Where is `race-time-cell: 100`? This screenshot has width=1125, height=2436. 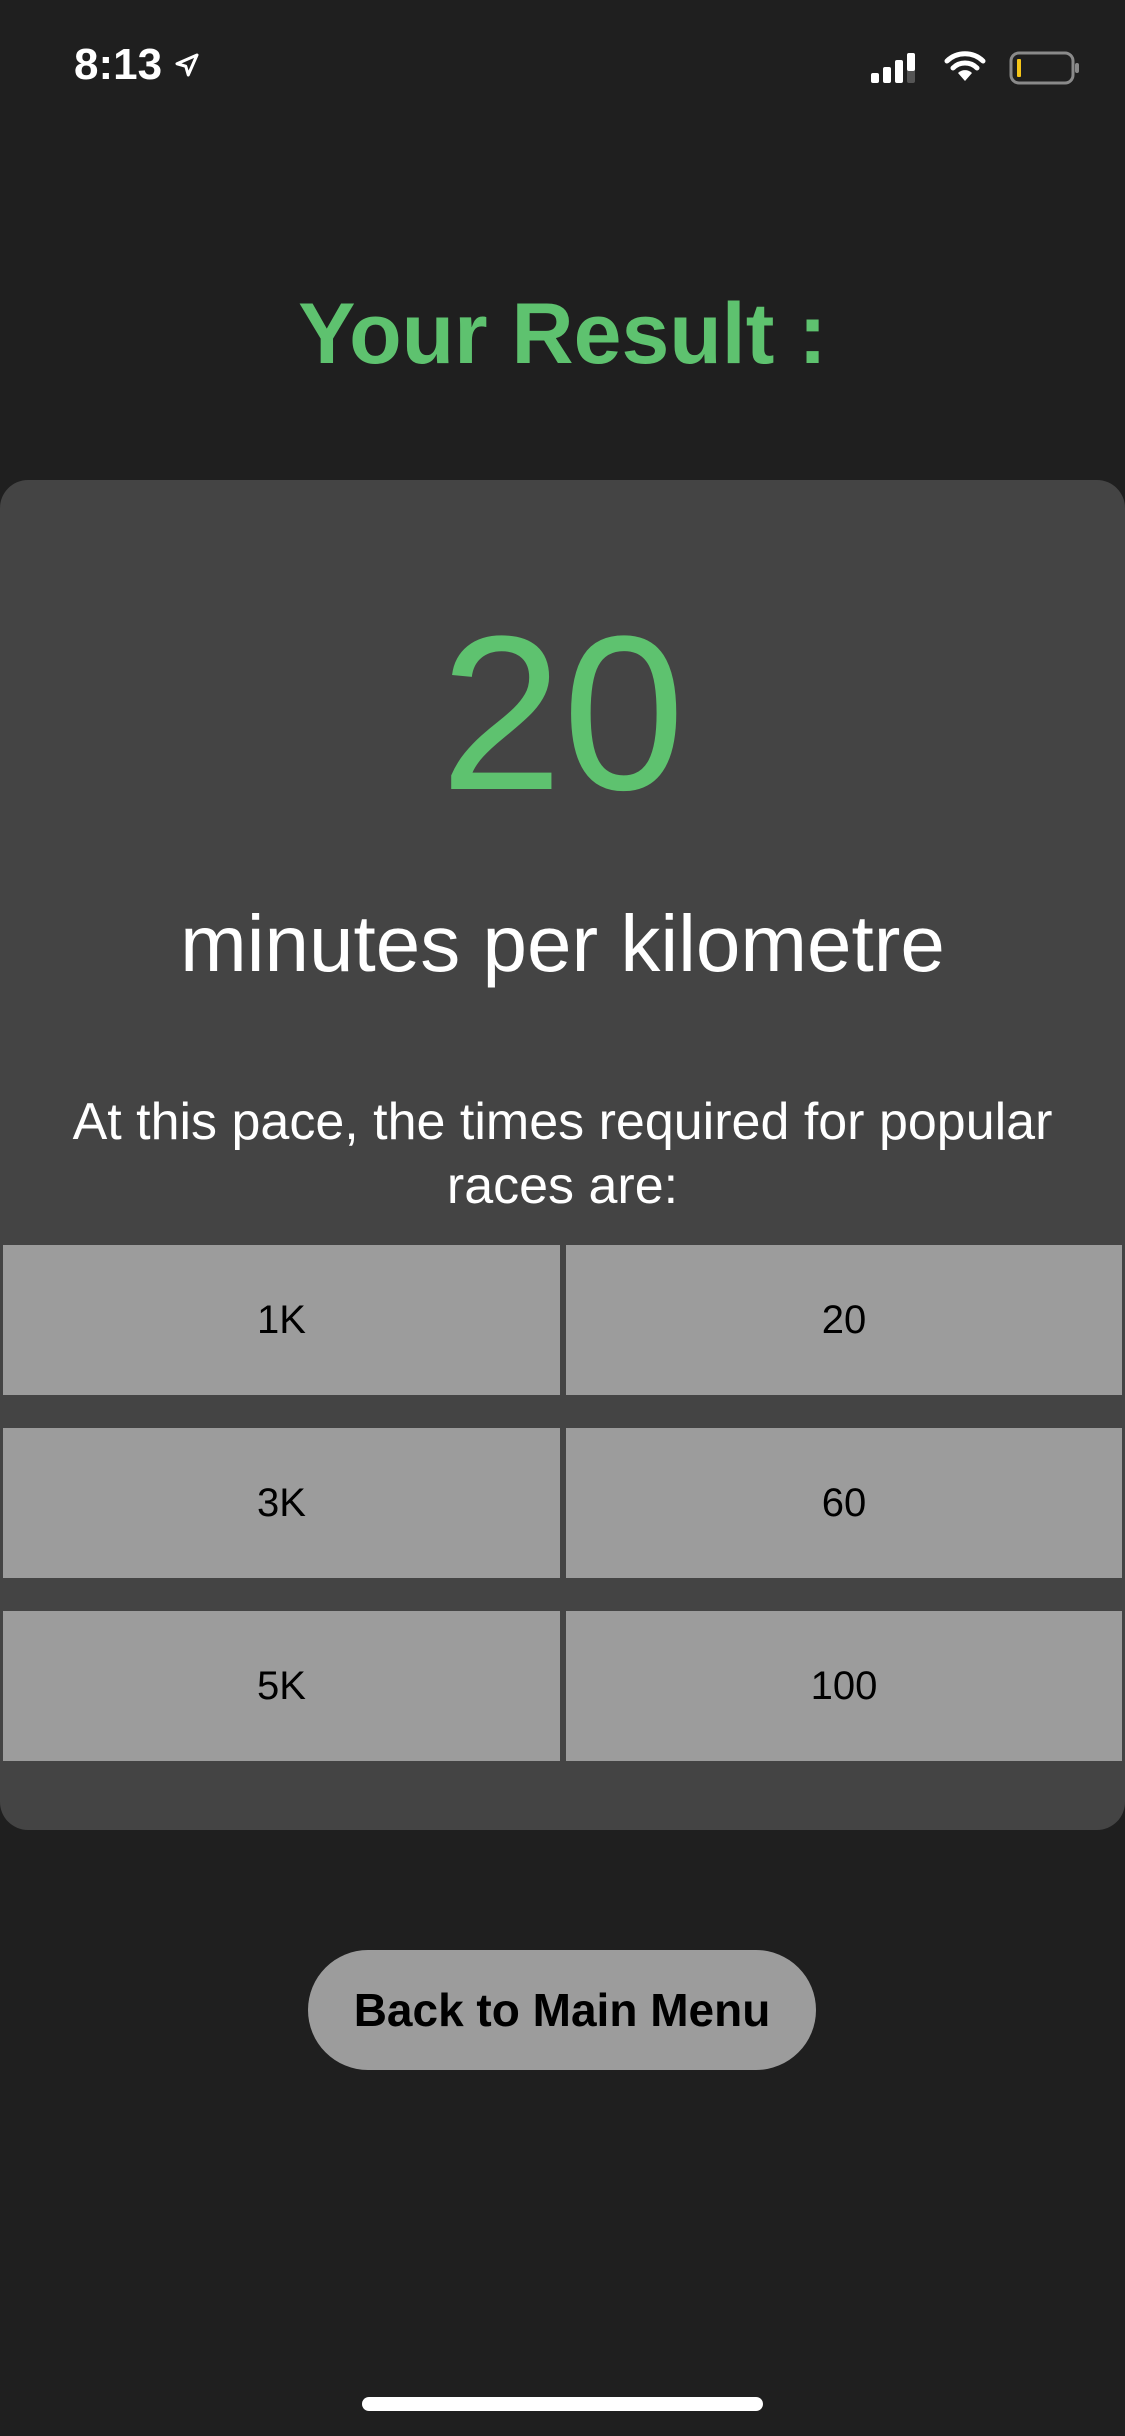
race-time-cell: 100 is located at coordinates (844, 1686).